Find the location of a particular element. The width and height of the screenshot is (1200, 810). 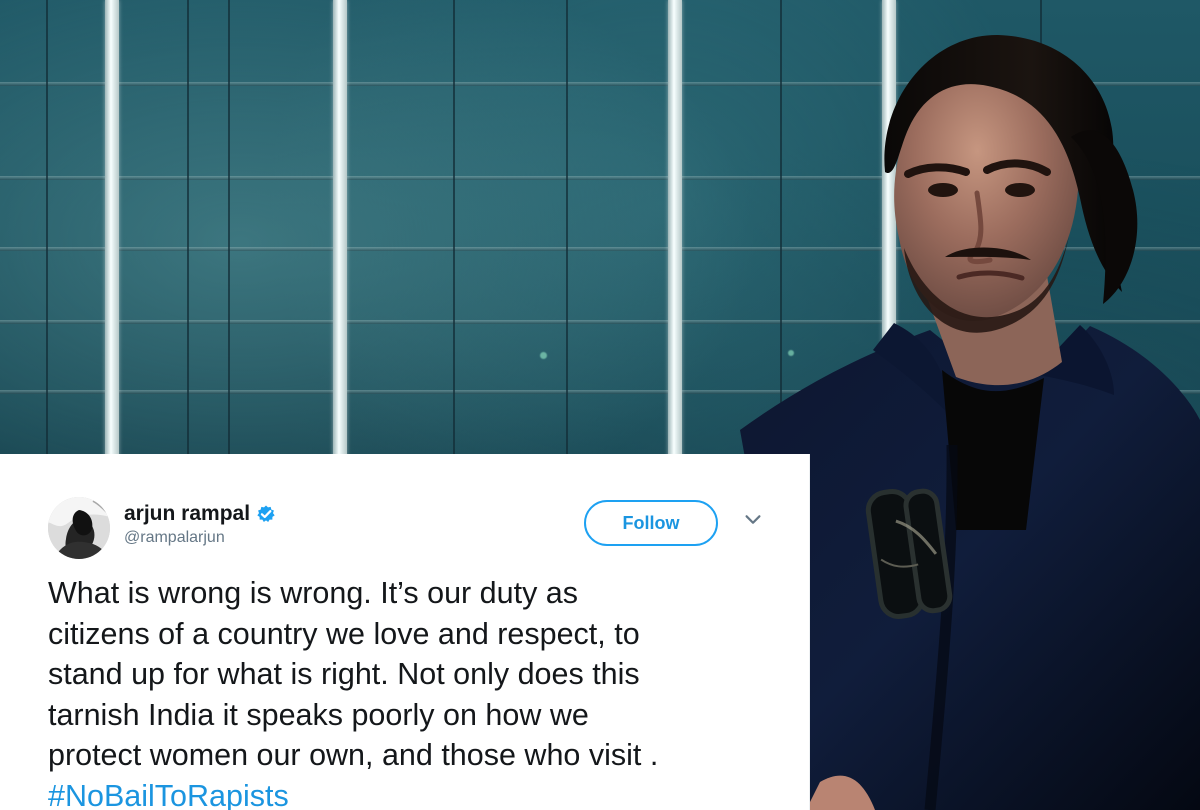

tweet-text-line: What is wrong is wrong. It’s our duty as is located at coordinates (313, 593).